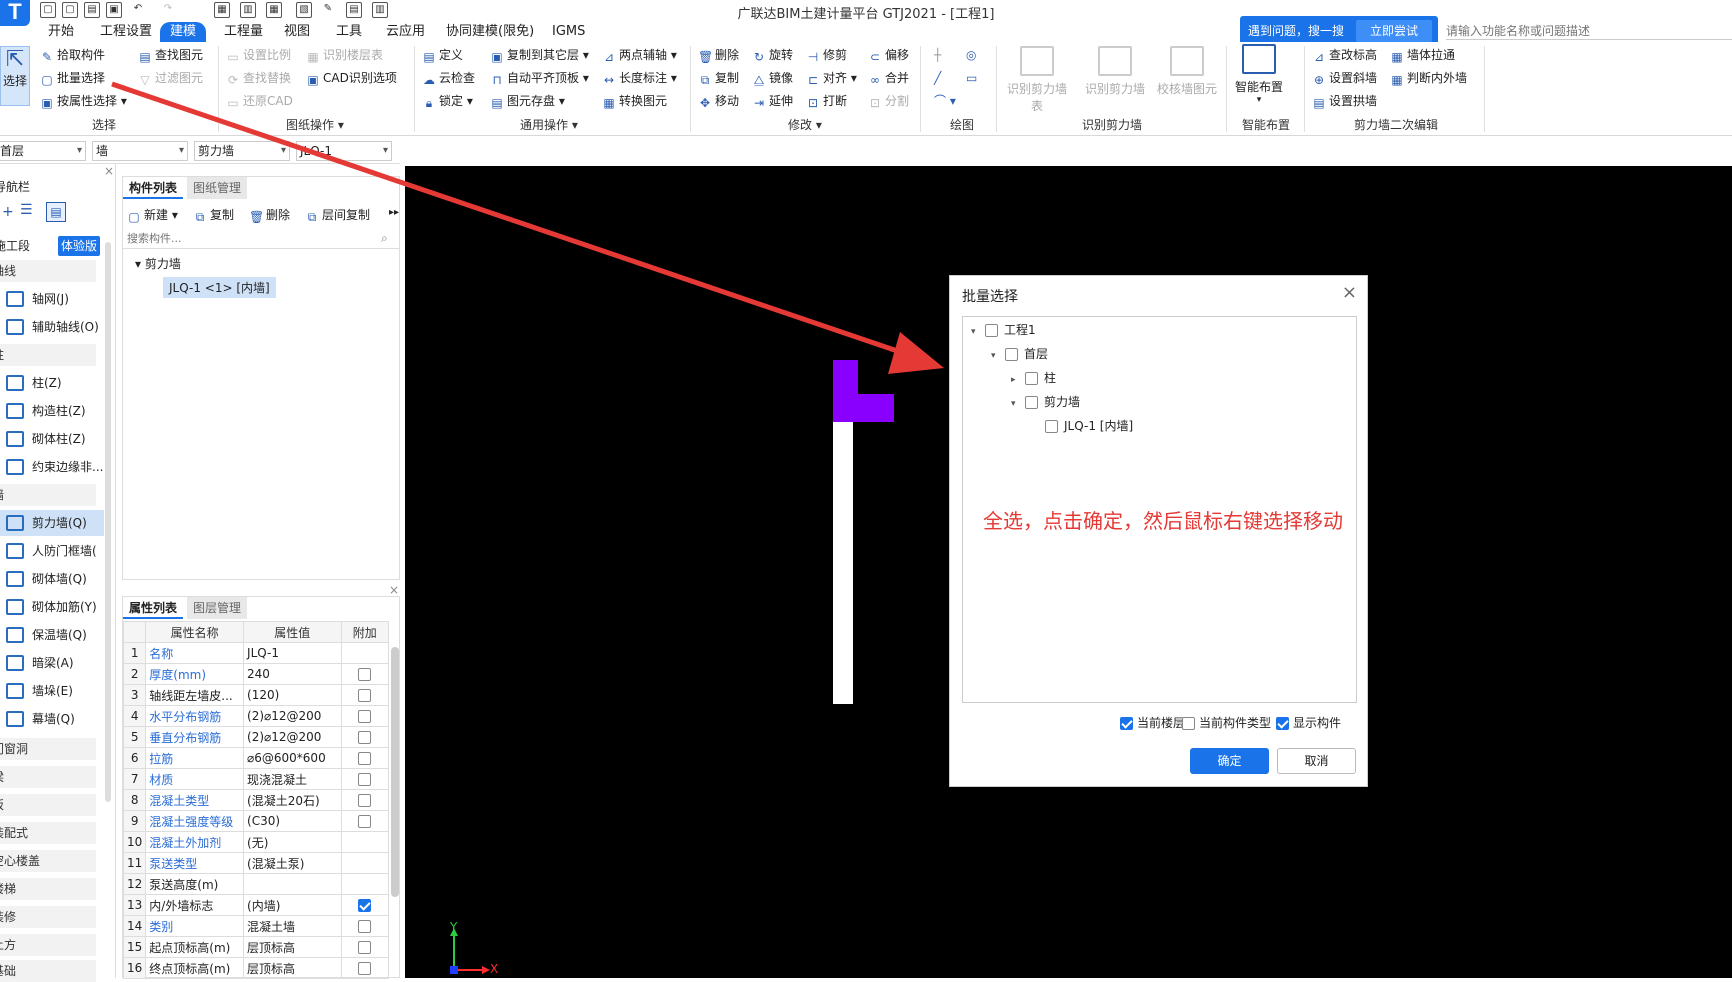 The width and height of the screenshot is (1732, 982). What do you see at coordinates (718, 101) in the screenshot?
I see `move-button: ✥ 移动` at bounding box center [718, 101].